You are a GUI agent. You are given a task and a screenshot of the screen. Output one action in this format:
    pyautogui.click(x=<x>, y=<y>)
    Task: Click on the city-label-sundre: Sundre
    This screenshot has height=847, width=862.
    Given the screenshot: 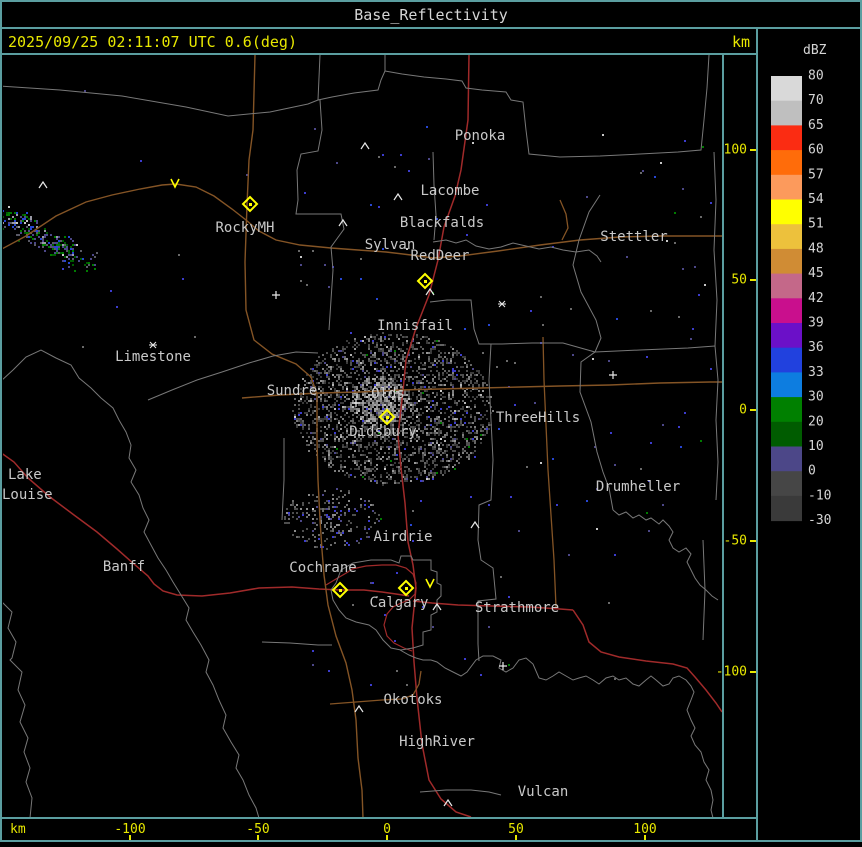 What is the action you would take?
    pyautogui.click(x=292, y=391)
    